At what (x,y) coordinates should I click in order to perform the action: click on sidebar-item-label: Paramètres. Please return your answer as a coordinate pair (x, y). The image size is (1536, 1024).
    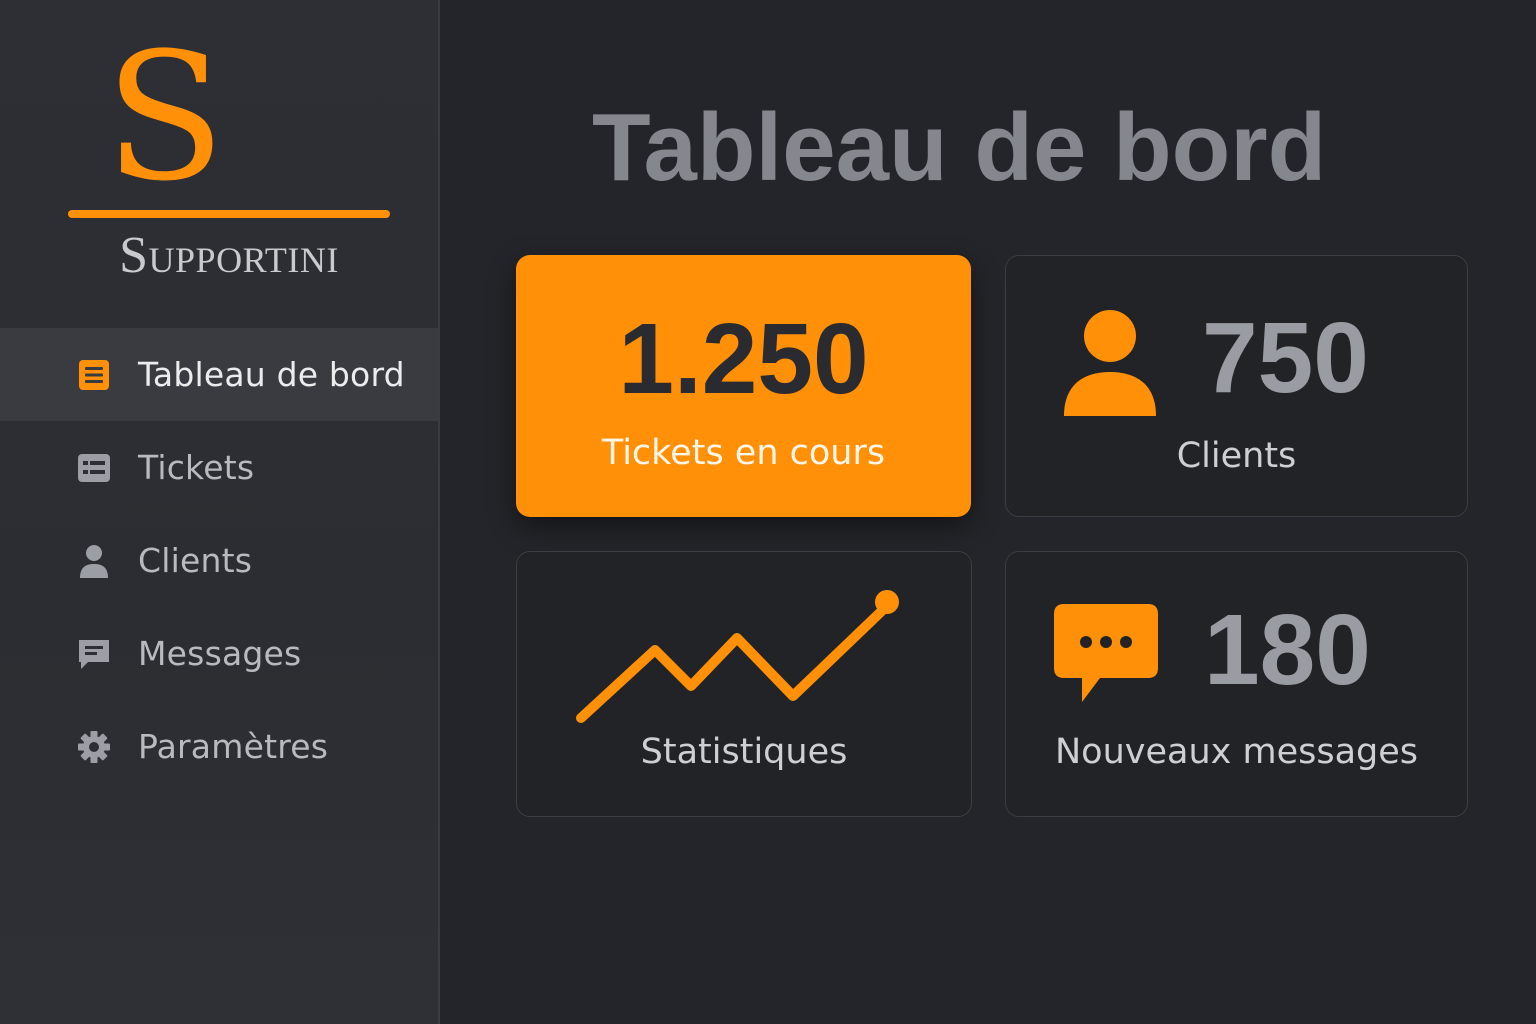
    Looking at the image, I should click on (233, 746).